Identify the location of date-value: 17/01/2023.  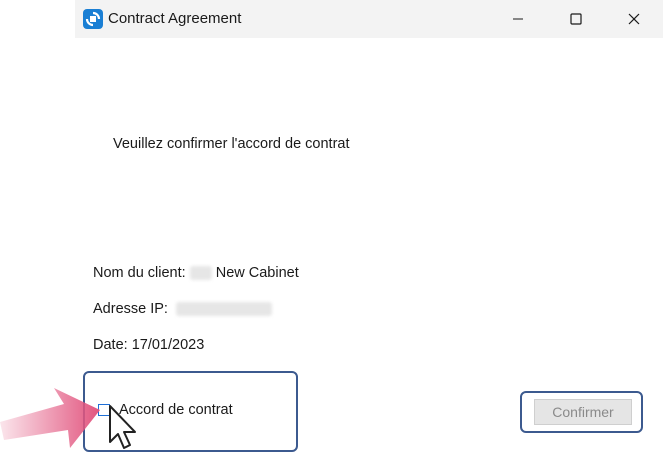
(168, 345).